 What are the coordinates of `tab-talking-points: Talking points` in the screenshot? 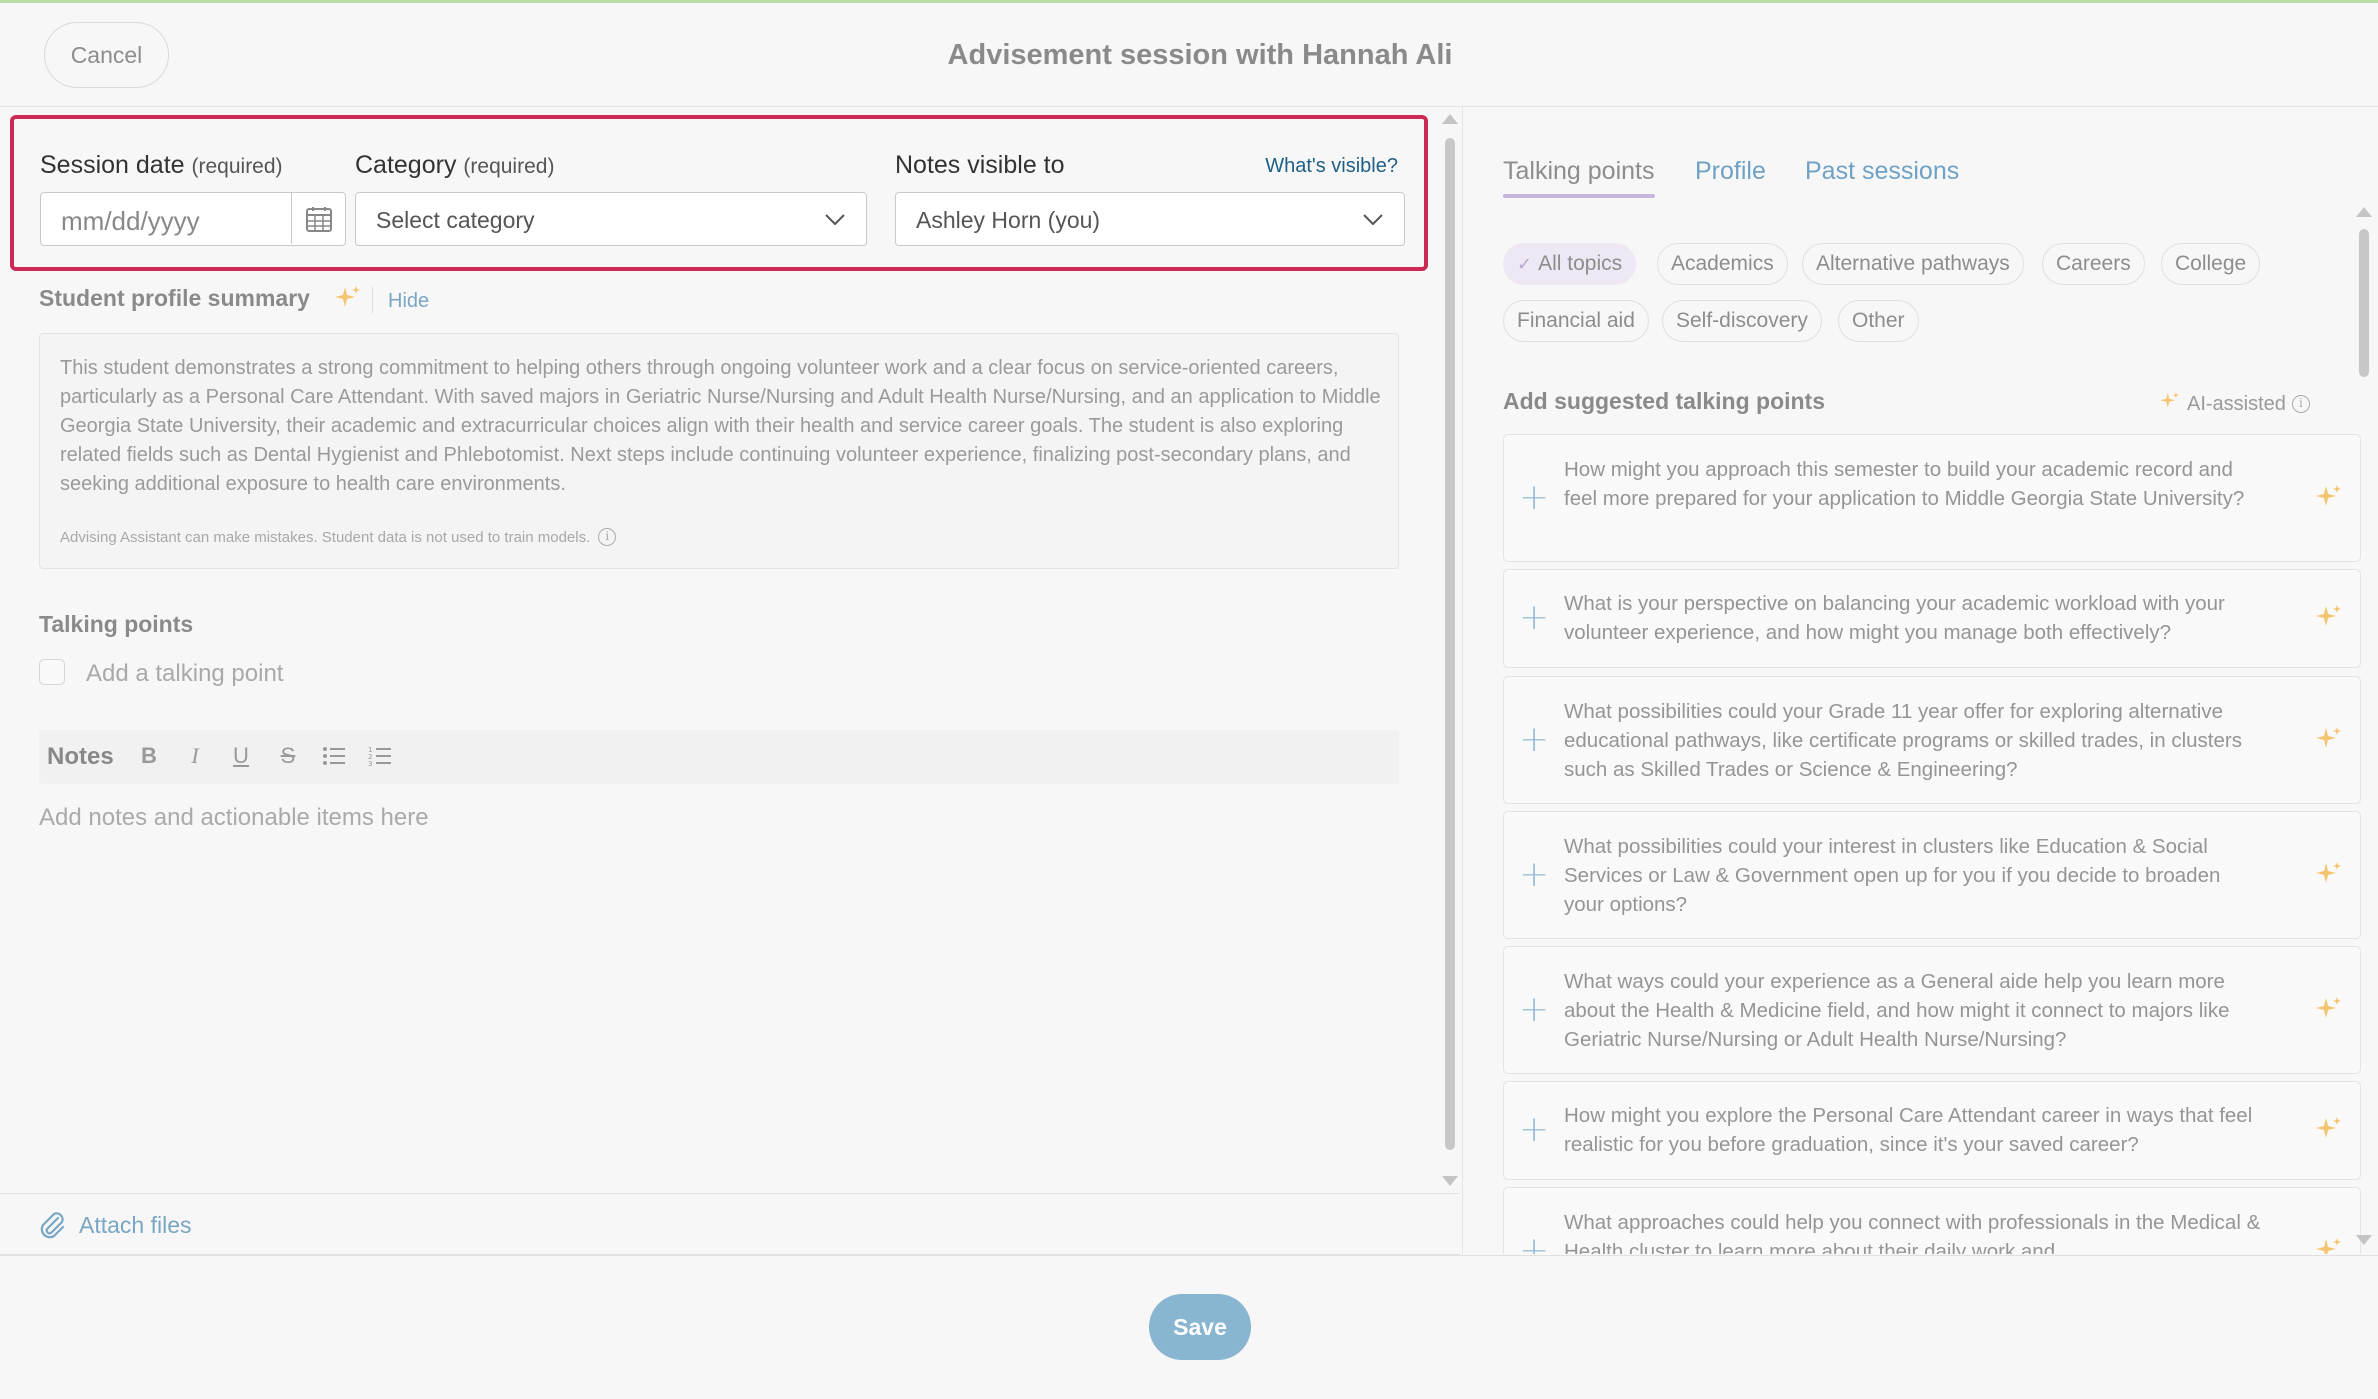 It's located at (1578, 171).